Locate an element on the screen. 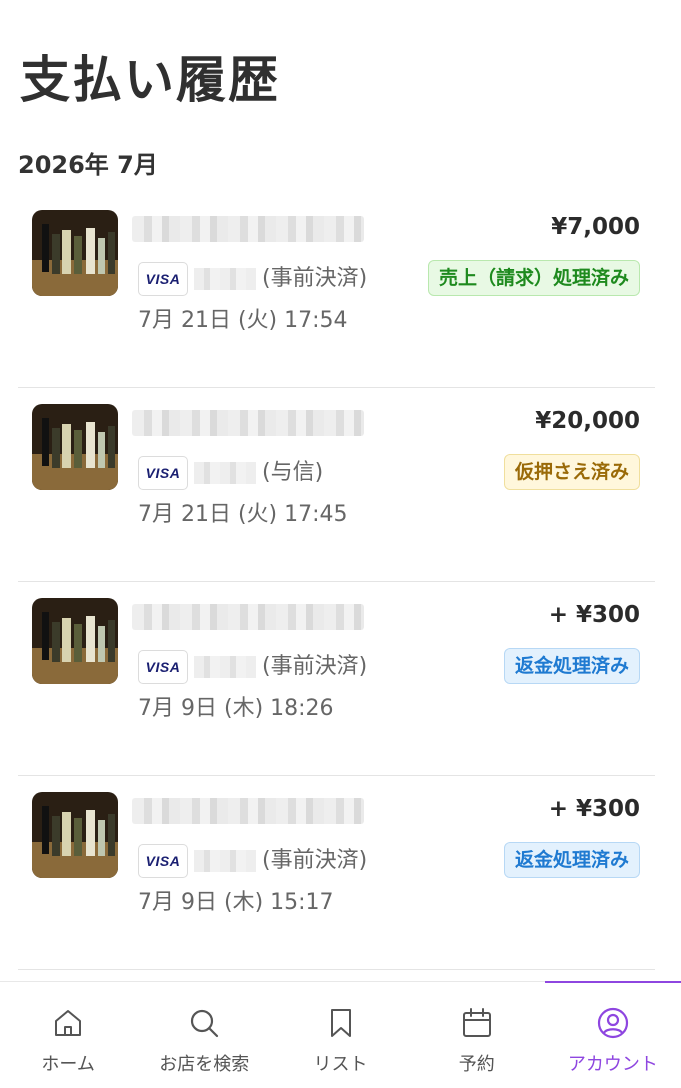 The image size is (681, 1088). payment-method: (与信) is located at coordinates (293, 472).